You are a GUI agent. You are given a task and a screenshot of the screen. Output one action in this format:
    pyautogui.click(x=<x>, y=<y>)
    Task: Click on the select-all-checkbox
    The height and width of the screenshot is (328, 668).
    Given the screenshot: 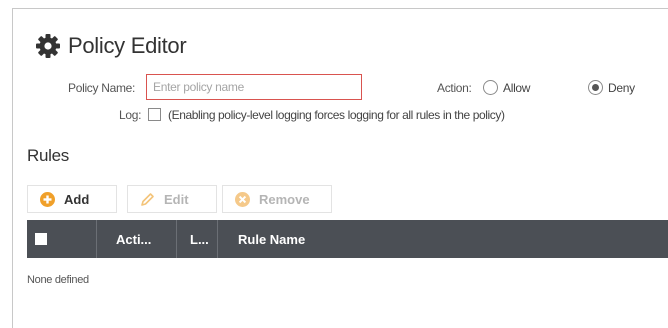 What is the action you would take?
    pyautogui.click(x=41, y=239)
    